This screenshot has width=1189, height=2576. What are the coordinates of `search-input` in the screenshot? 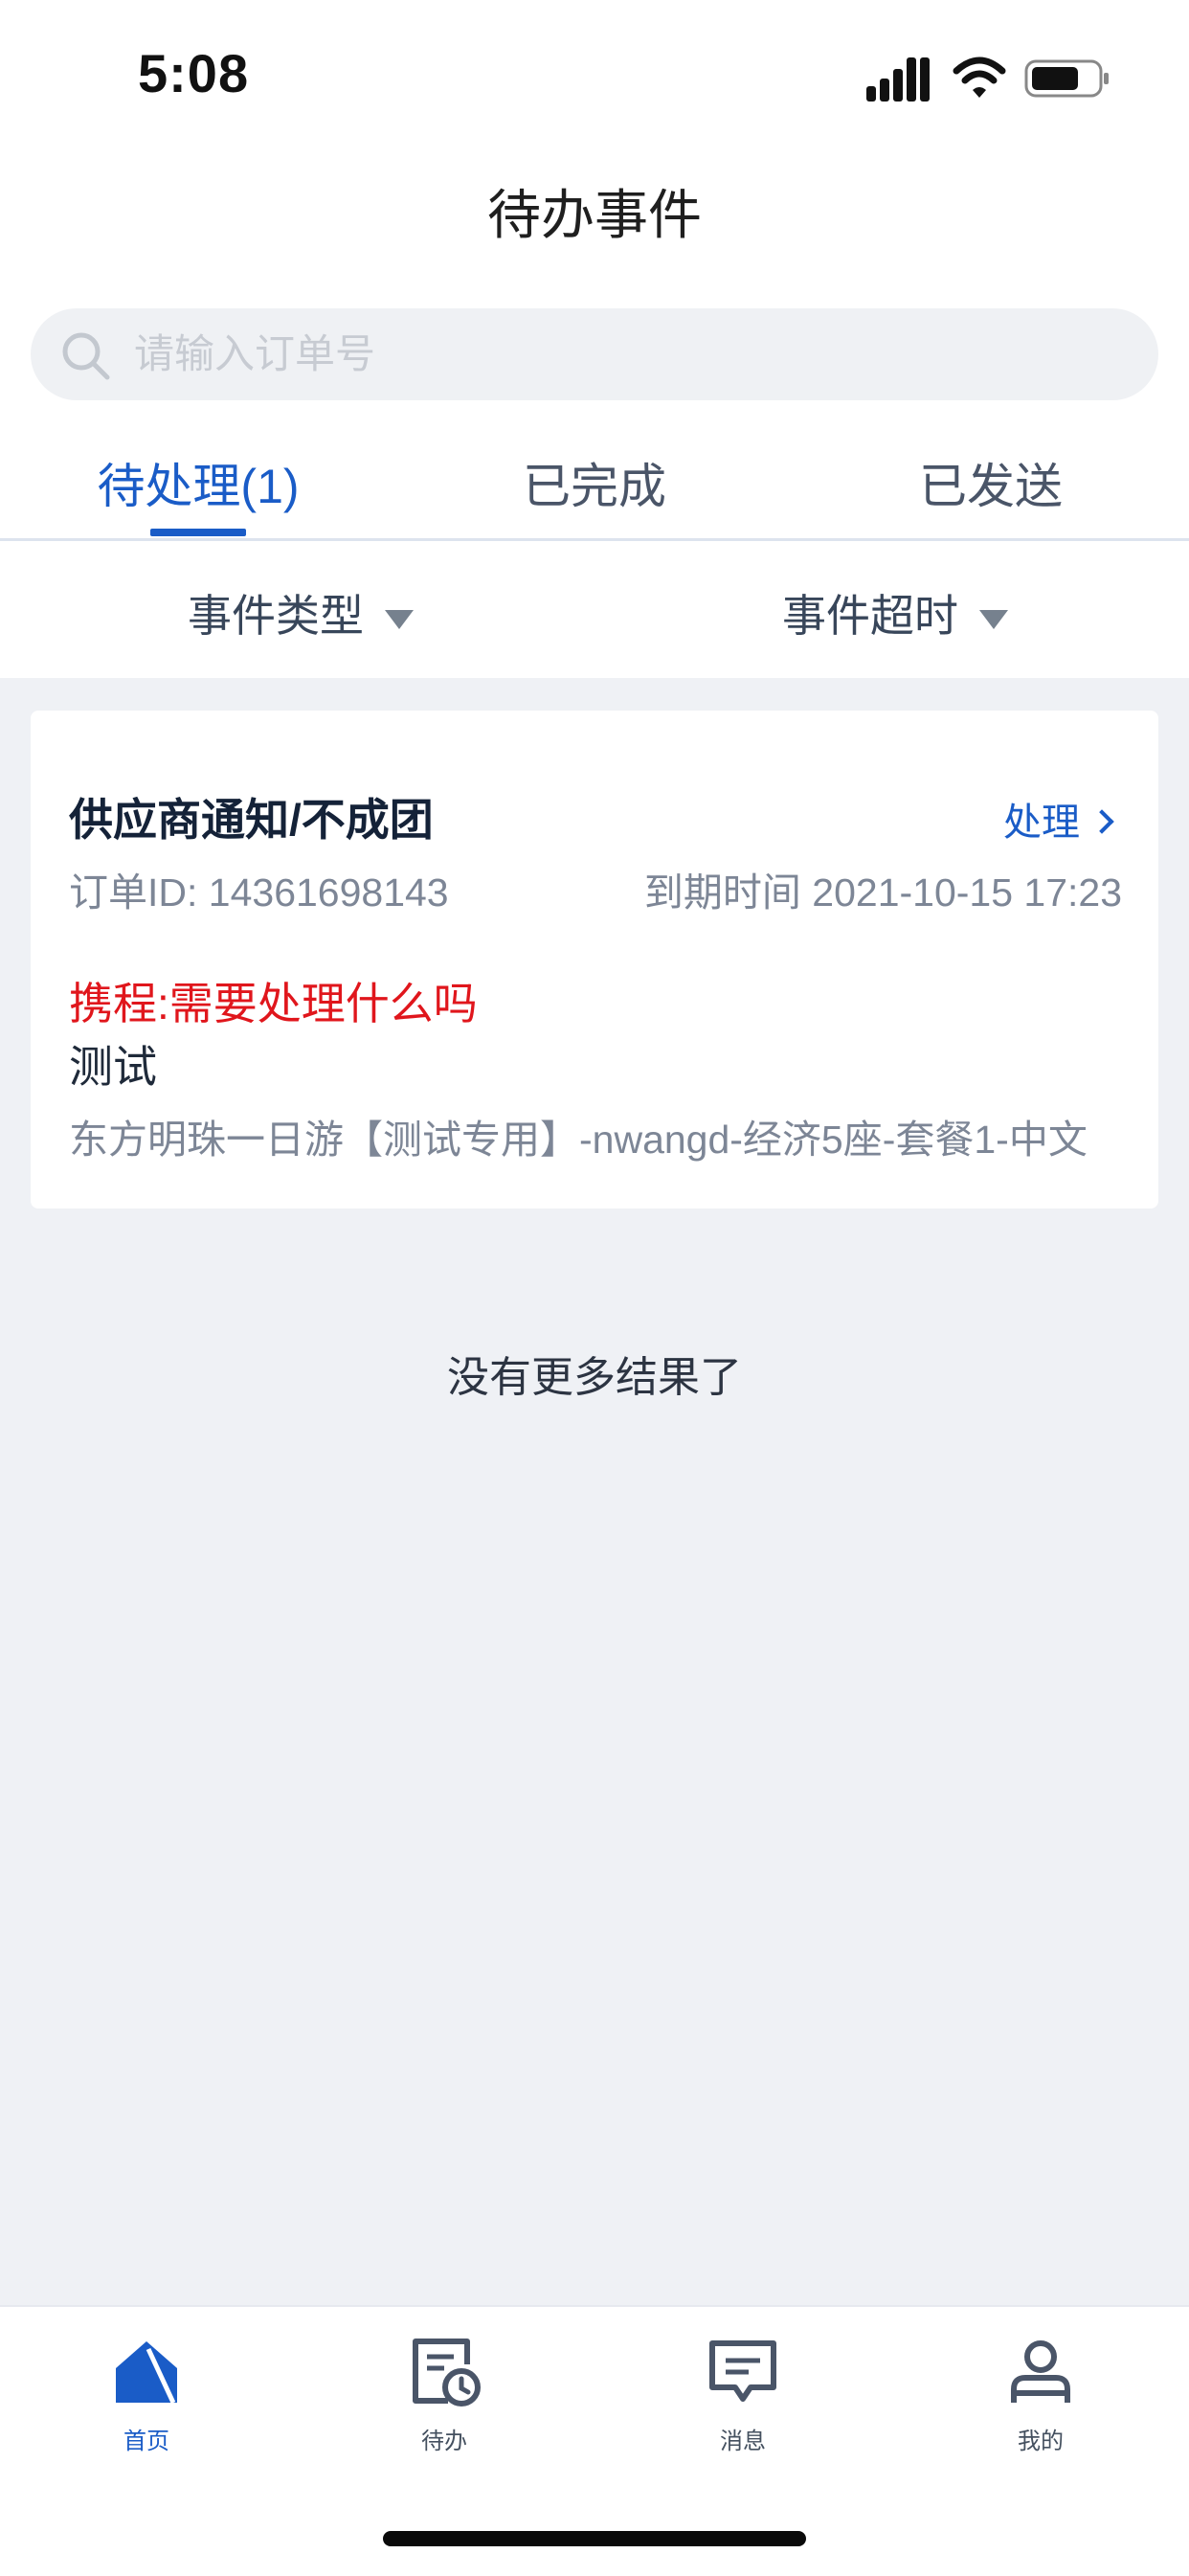 It's located at (632, 354).